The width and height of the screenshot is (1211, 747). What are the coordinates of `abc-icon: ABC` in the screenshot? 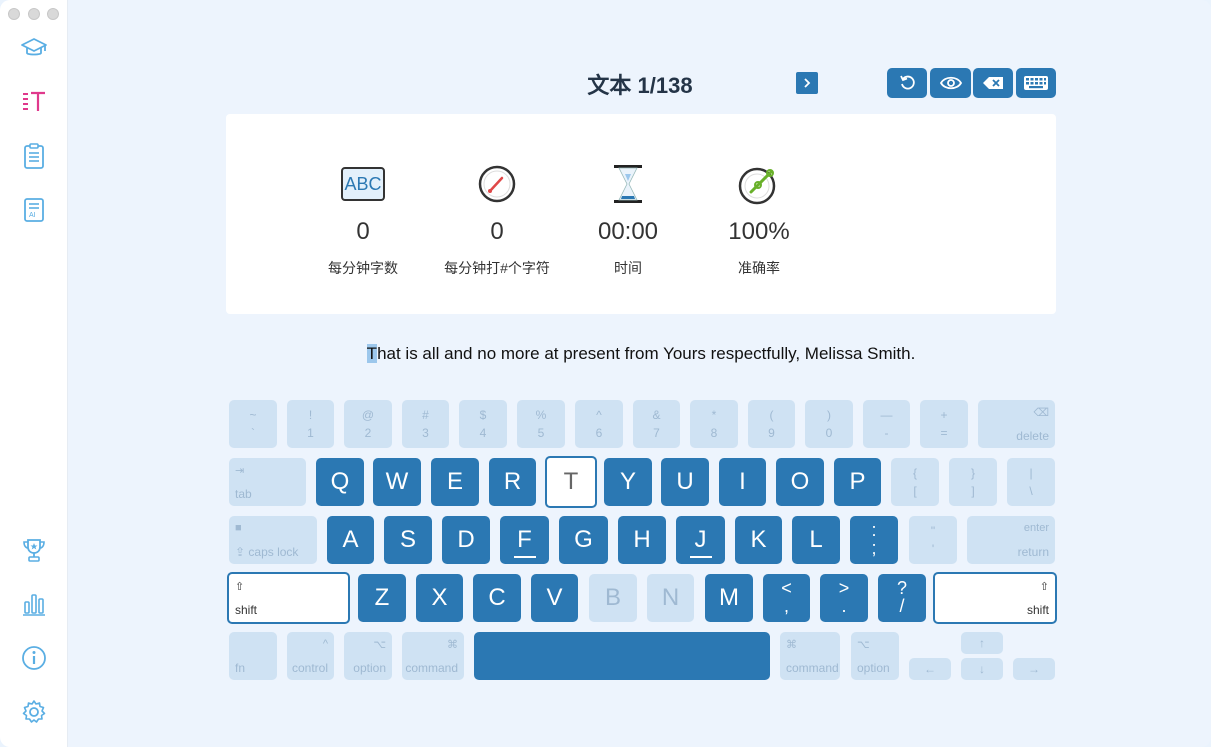 It's located at (363, 184).